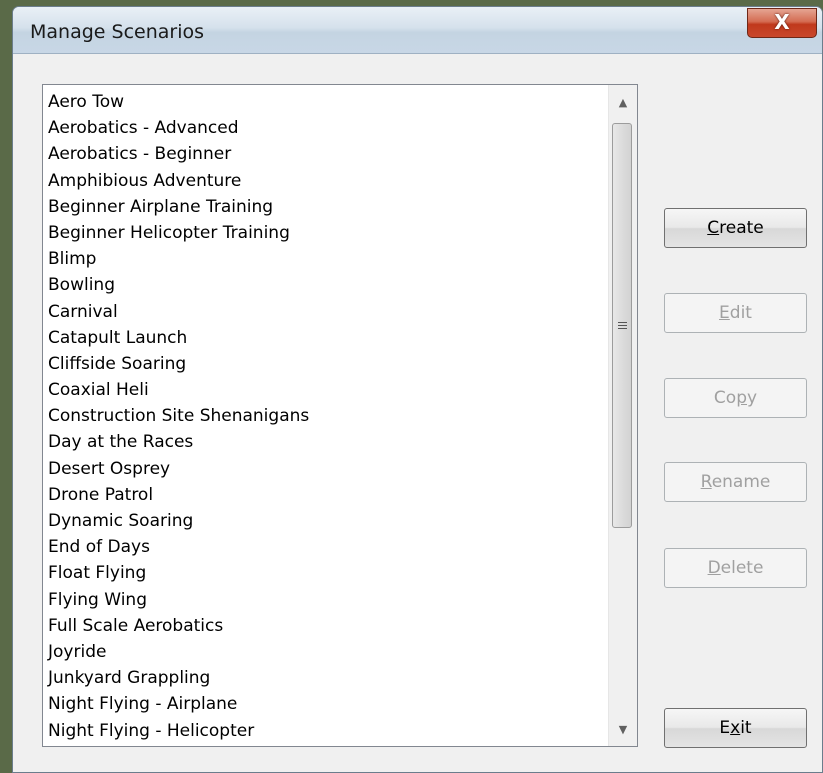 Image resolution: width=823 pixels, height=773 pixels. What do you see at coordinates (327, 521) in the screenshot?
I see `scenario-list-item: Dynamic Soaring` at bounding box center [327, 521].